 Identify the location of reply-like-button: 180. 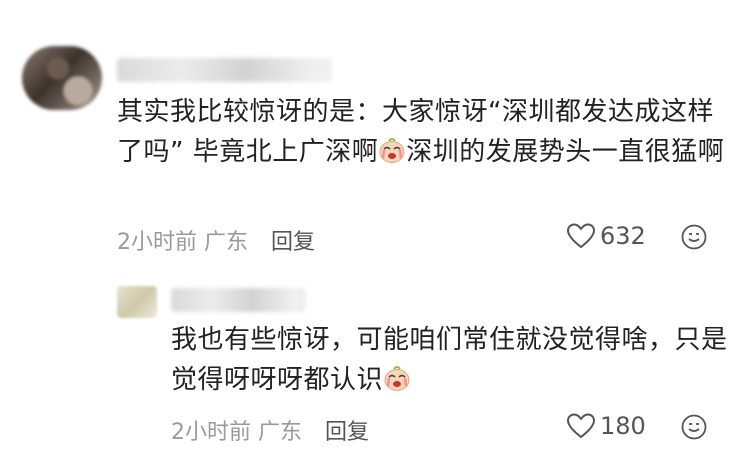
(606, 426).